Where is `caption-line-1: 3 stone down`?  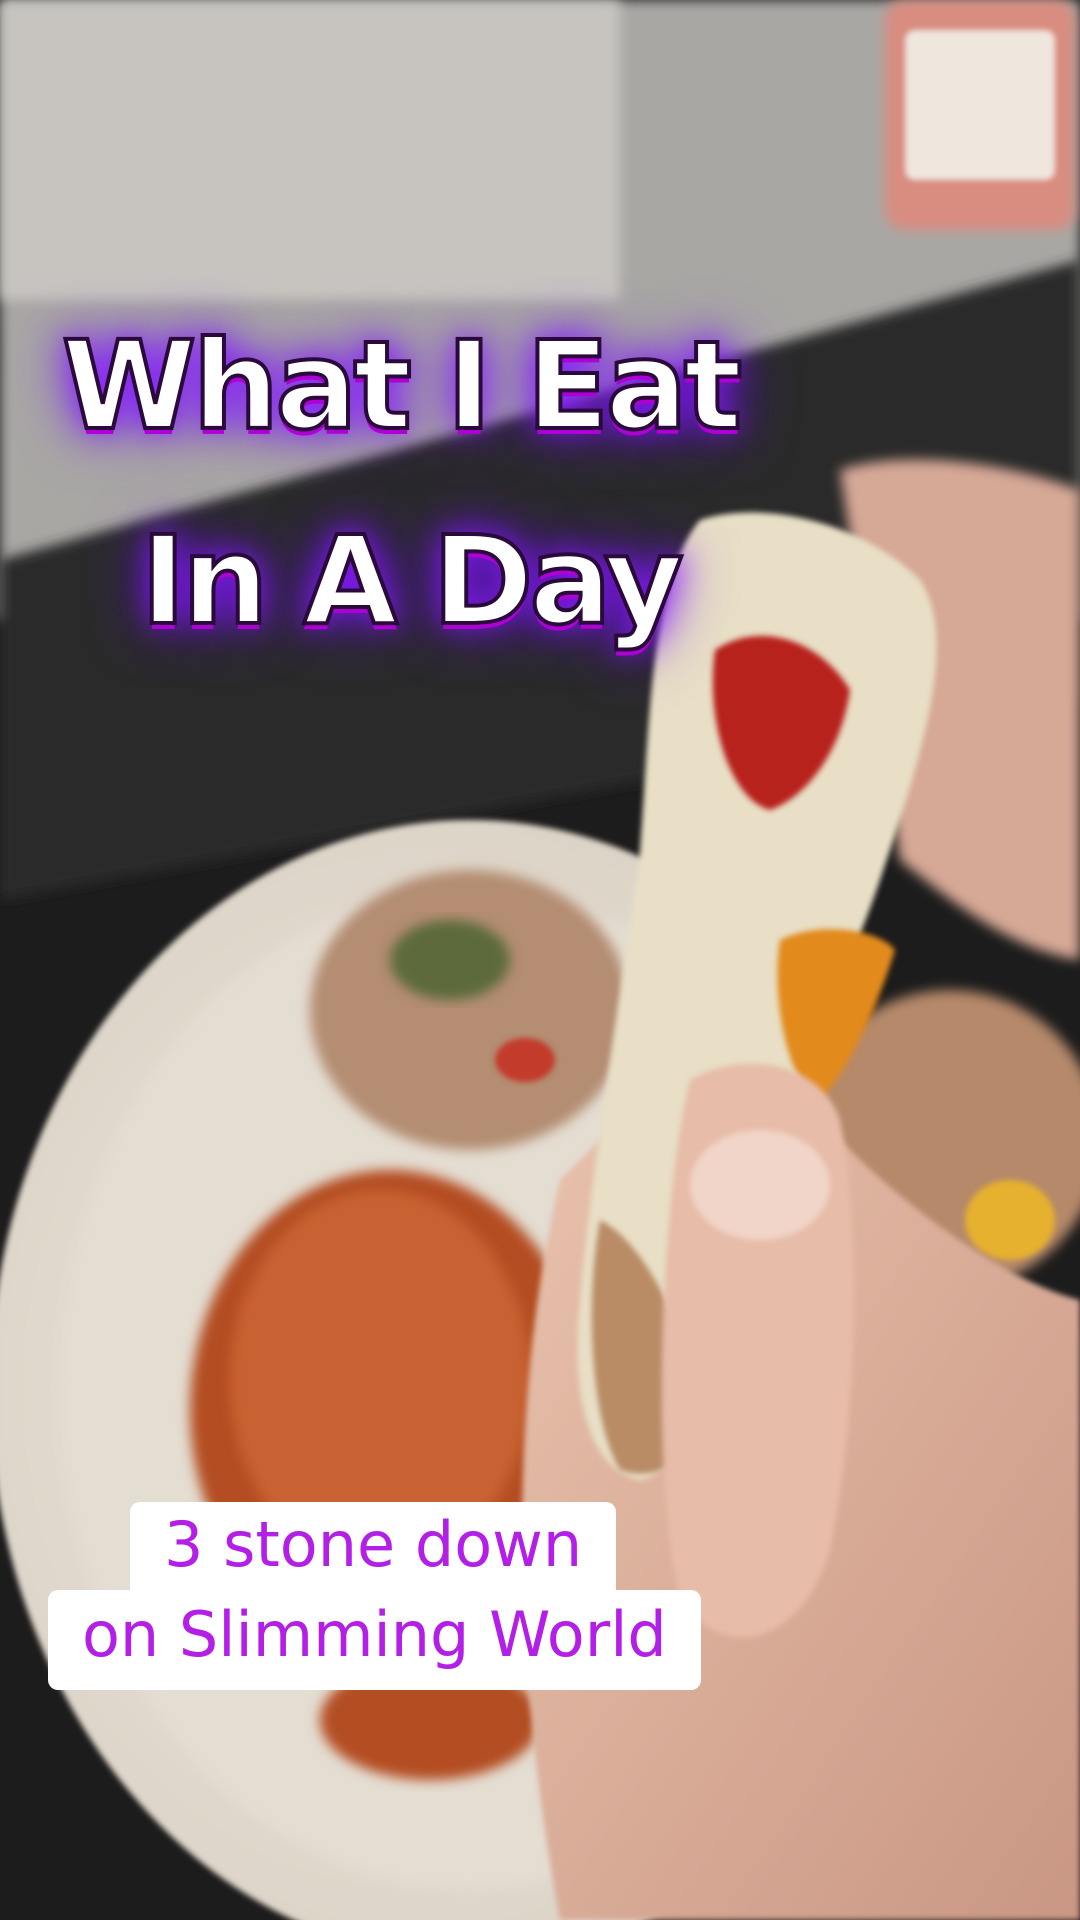 caption-line-1: 3 stone down is located at coordinates (373, 1550).